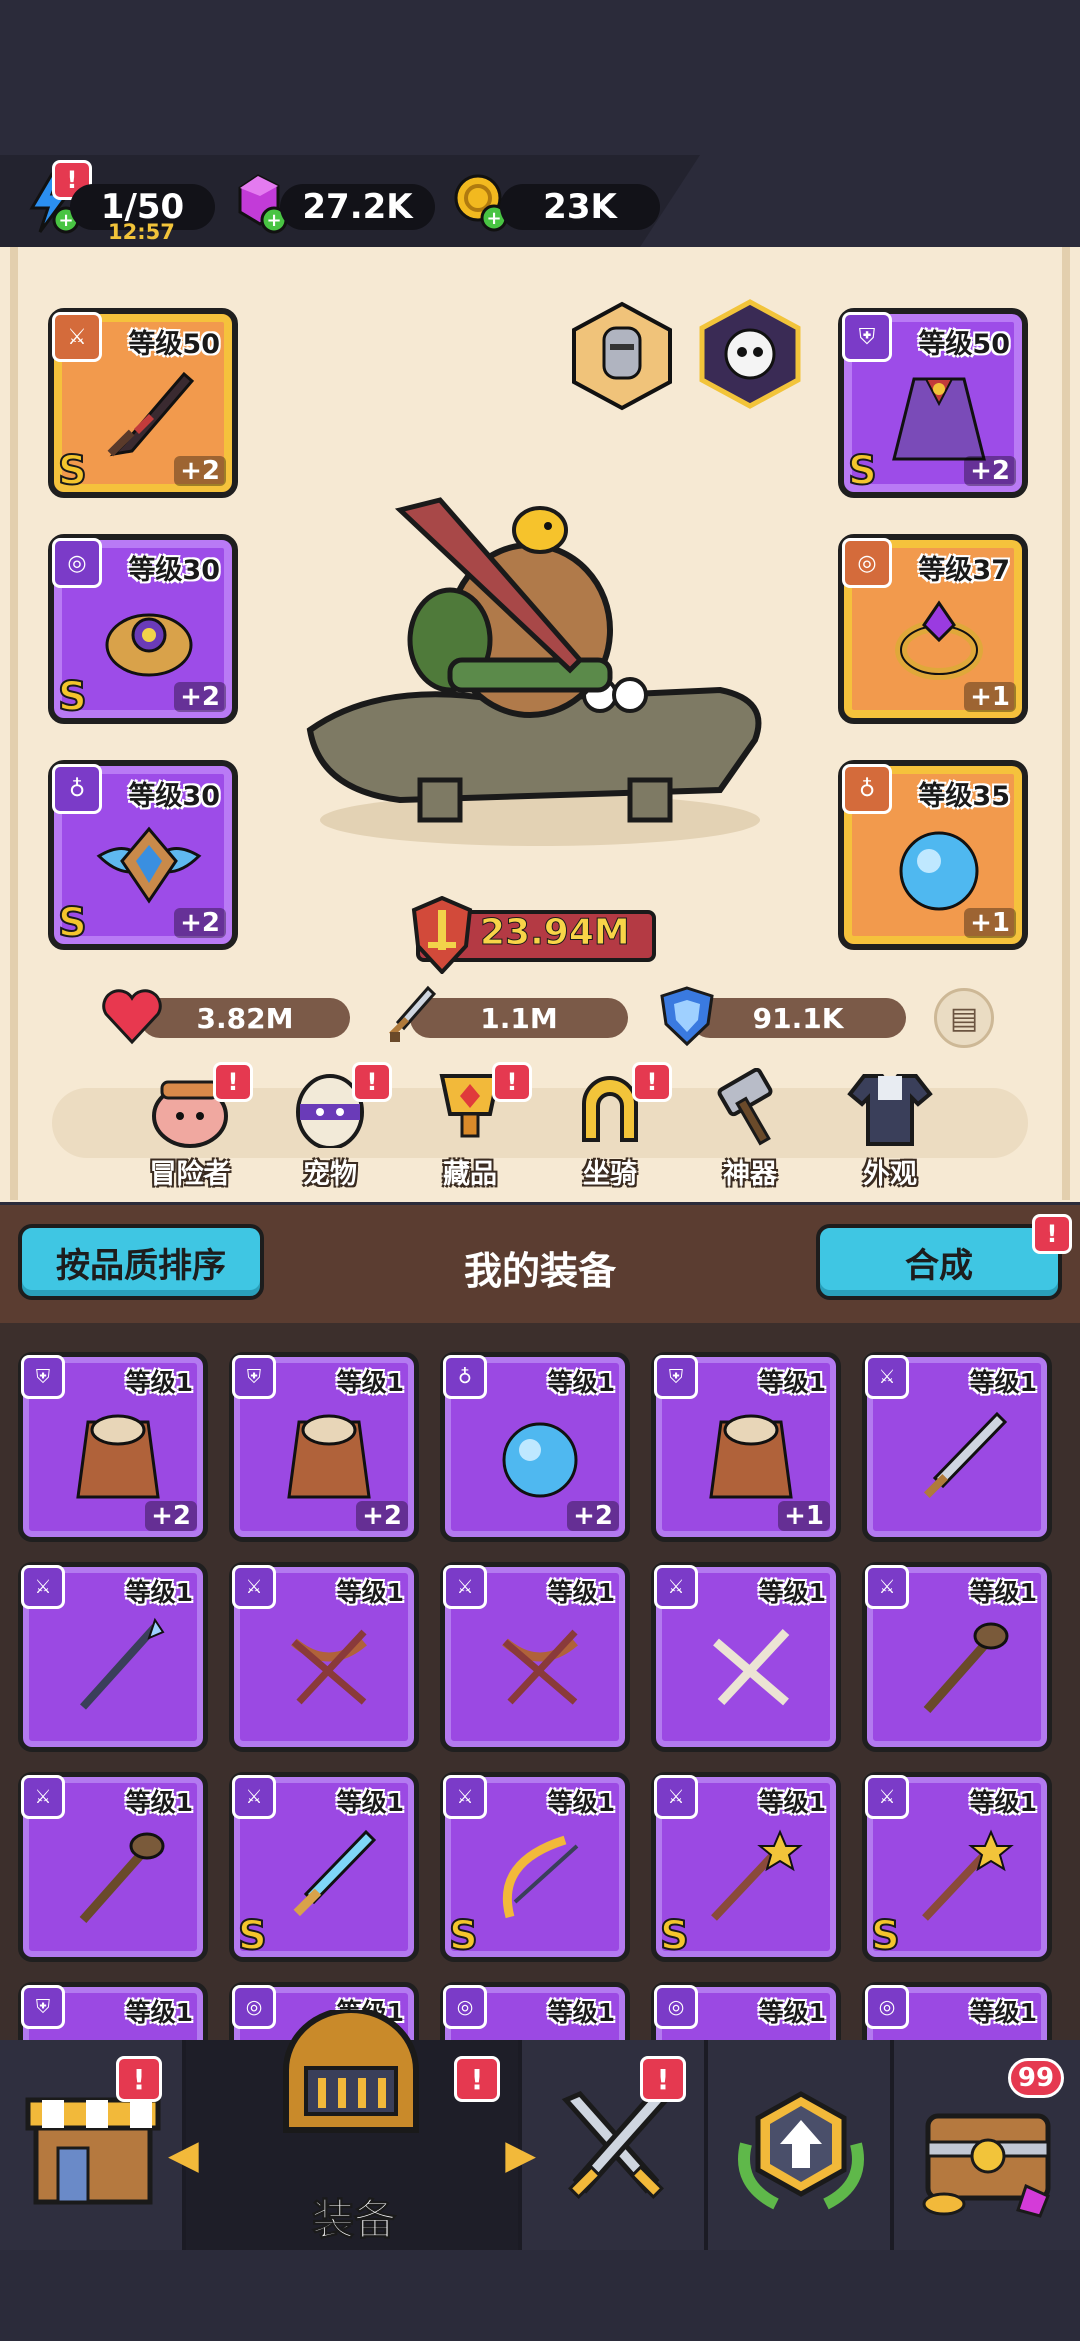 Image resolution: width=1080 pixels, height=2341 pixels. Describe the element at coordinates (939, 419) in the screenshot. I see `purple-cloak-icon` at that location.